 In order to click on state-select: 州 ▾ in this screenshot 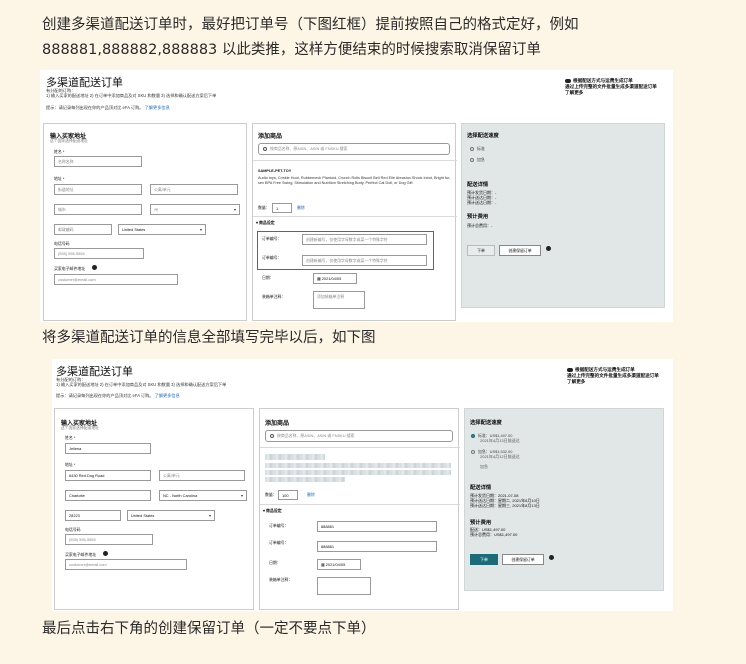, I will do `click(195, 209)`.